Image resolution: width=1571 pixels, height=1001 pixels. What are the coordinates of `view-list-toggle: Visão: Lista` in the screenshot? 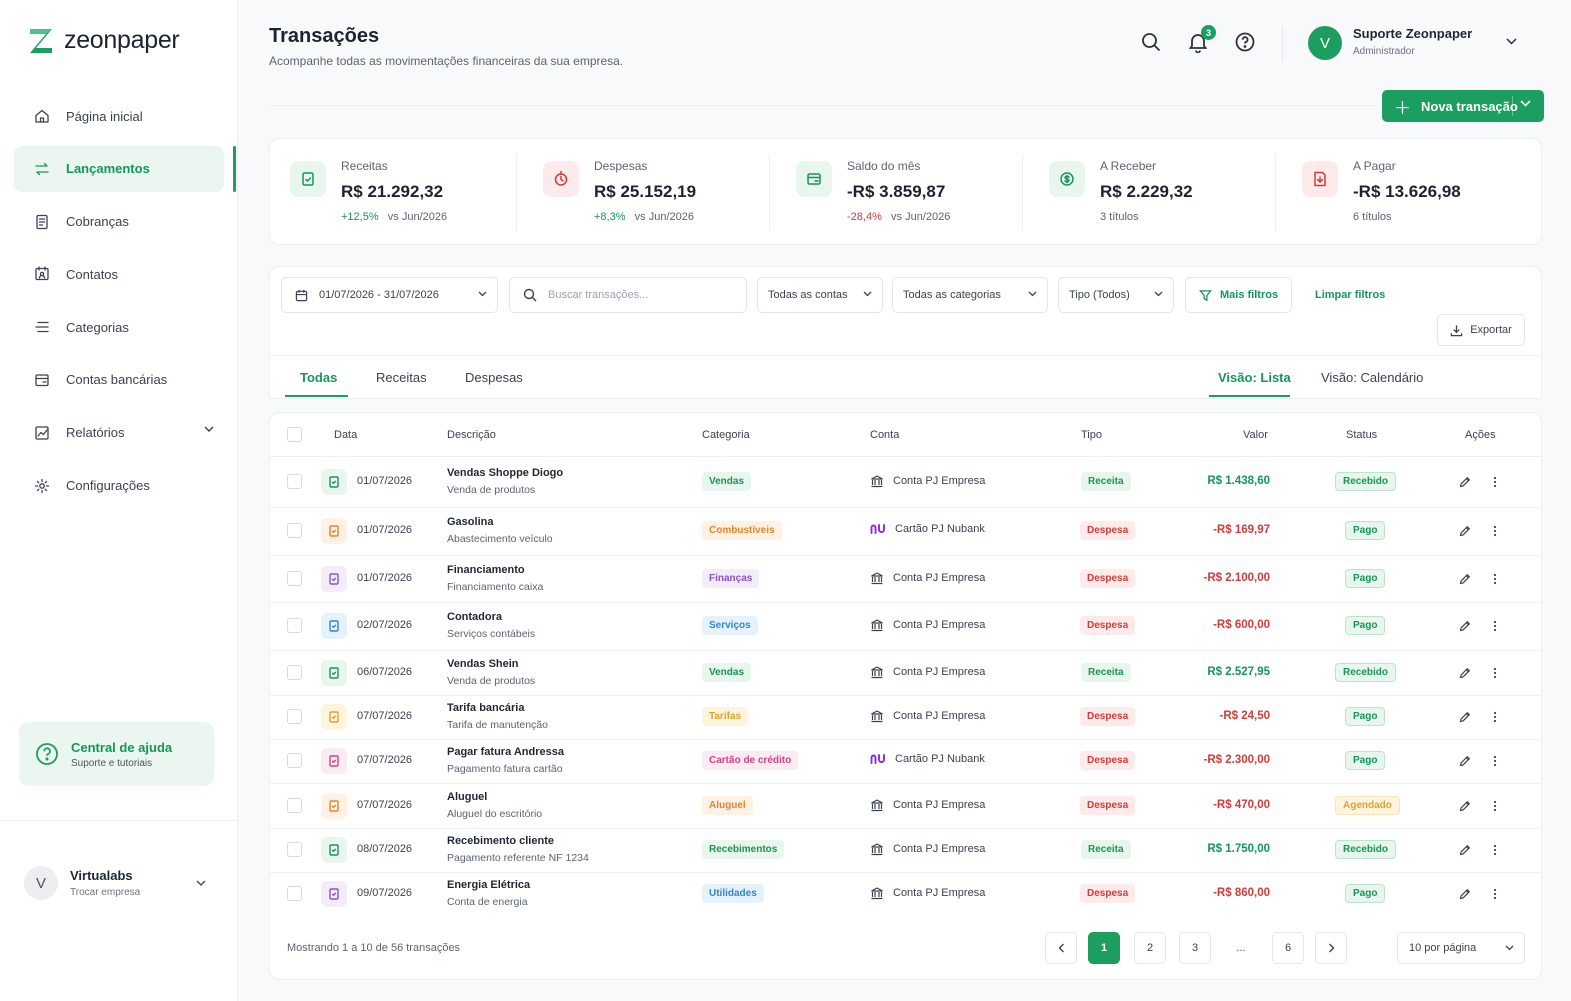 It's located at (1254, 377).